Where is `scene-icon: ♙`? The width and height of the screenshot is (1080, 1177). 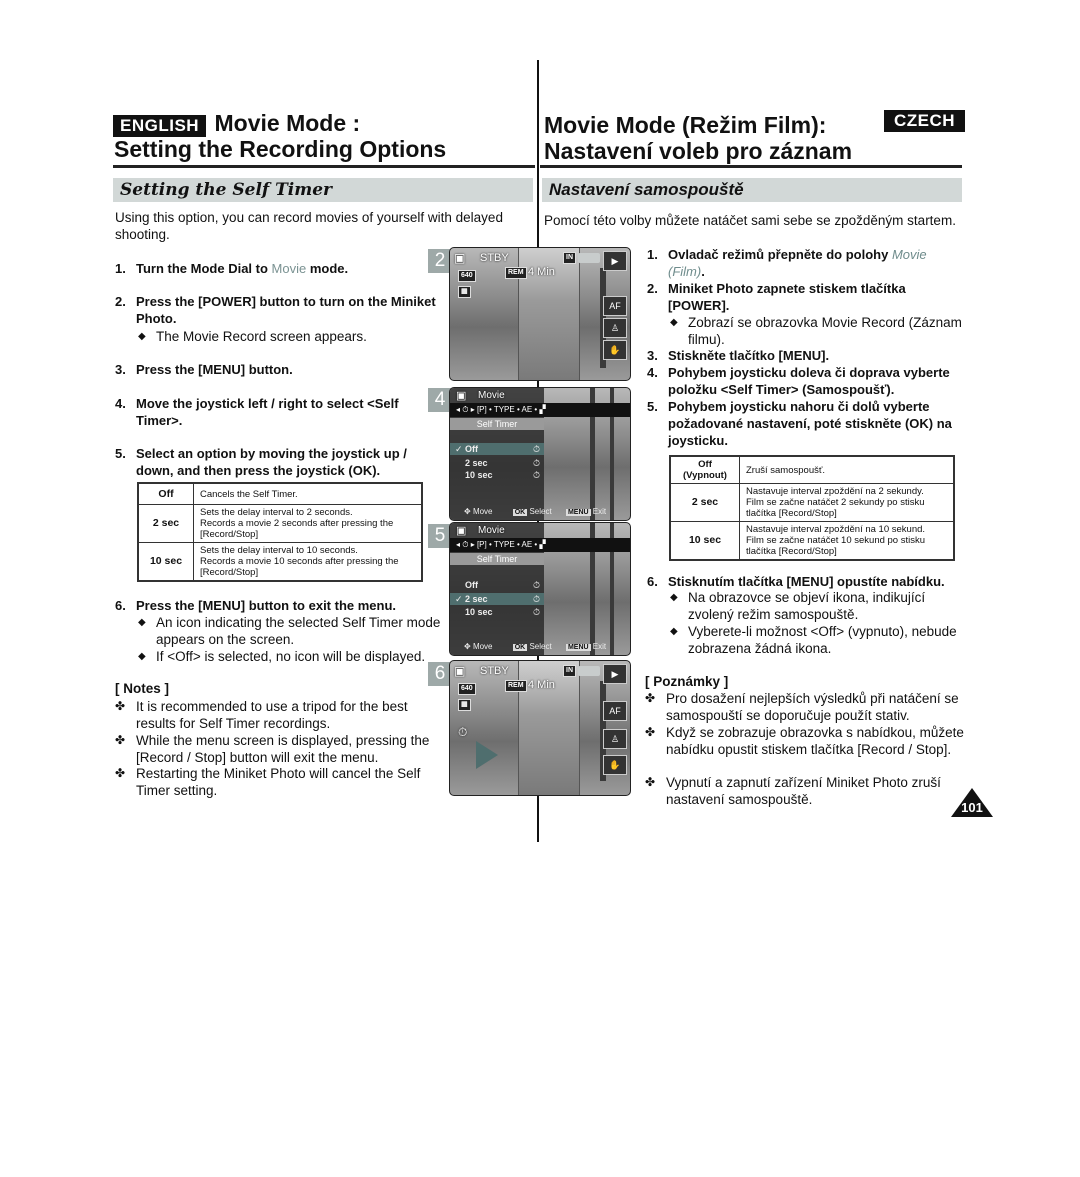
scene-icon: ♙ is located at coordinates (615, 739).